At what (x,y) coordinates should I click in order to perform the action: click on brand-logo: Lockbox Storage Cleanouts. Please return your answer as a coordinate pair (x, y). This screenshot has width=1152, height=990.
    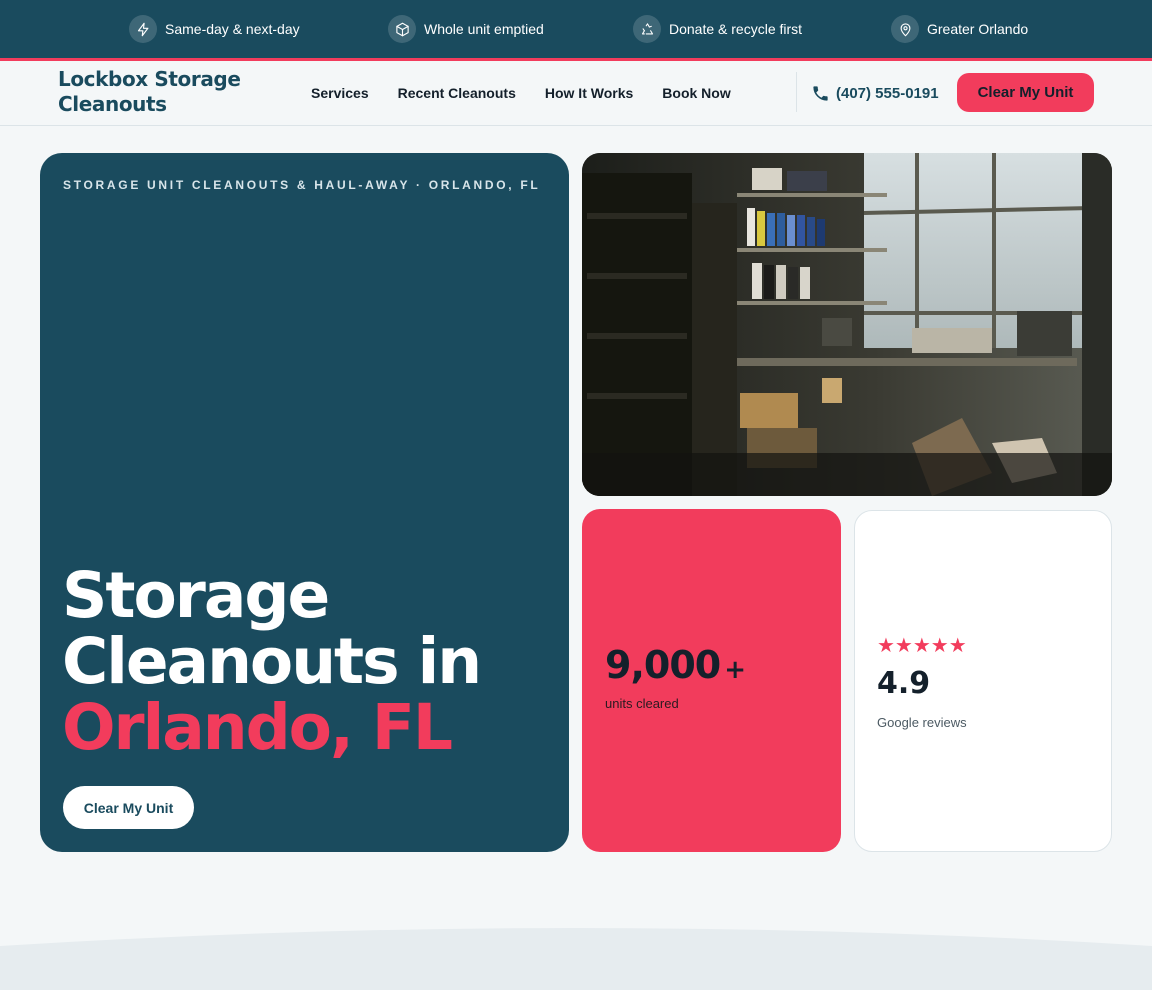
    Looking at the image, I should click on (168, 92).